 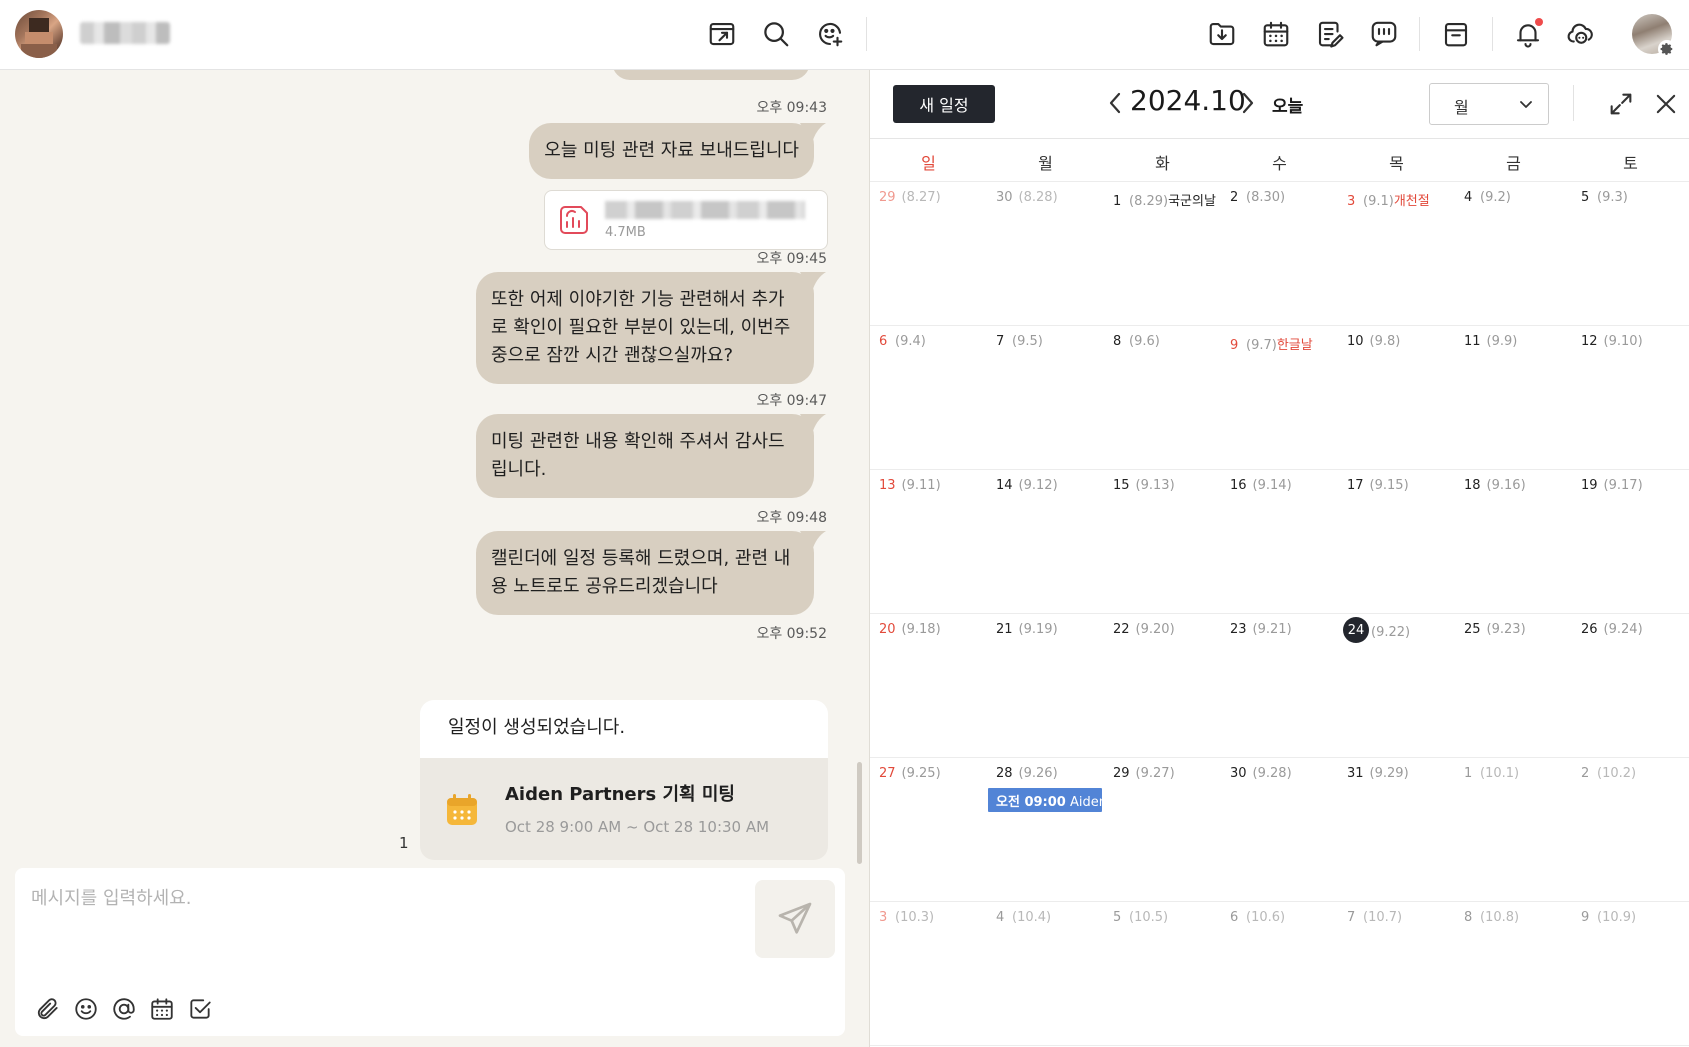 What do you see at coordinates (776, 34) in the screenshot?
I see `search-icon` at bounding box center [776, 34].